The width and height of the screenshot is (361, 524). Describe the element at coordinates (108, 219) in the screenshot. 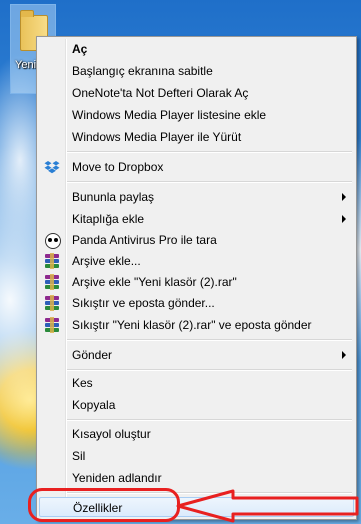

I see `menu-item-label: Kitaplığa ekle` at that location.